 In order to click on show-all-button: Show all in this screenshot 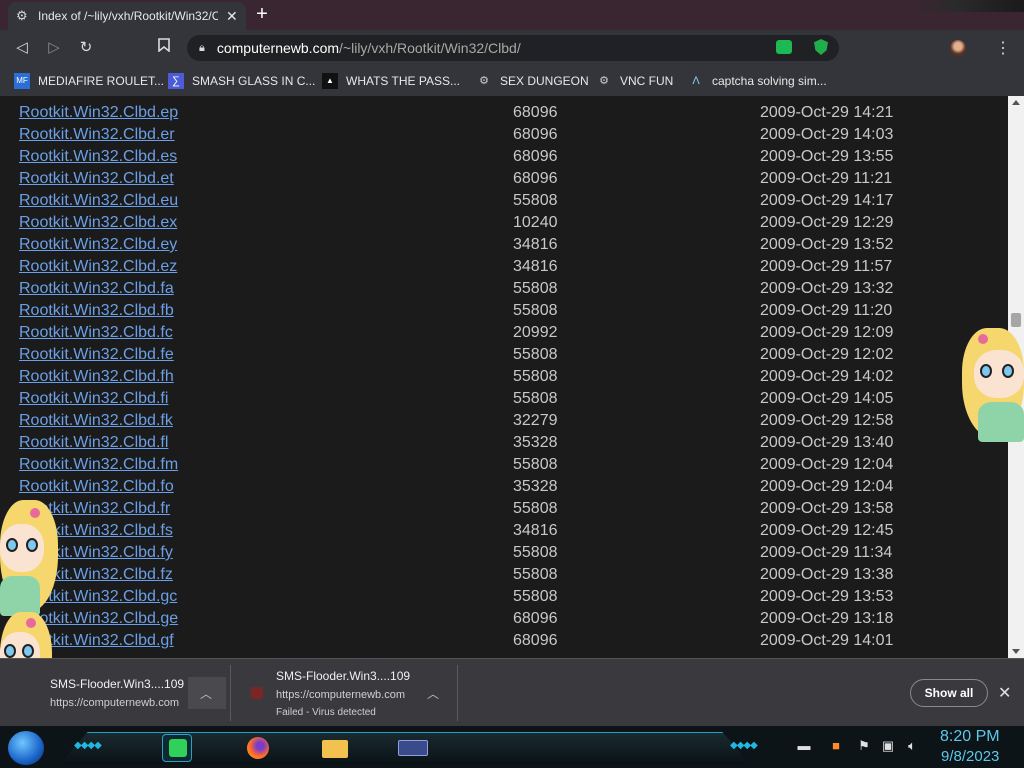, I will do `click(949, 693)`.